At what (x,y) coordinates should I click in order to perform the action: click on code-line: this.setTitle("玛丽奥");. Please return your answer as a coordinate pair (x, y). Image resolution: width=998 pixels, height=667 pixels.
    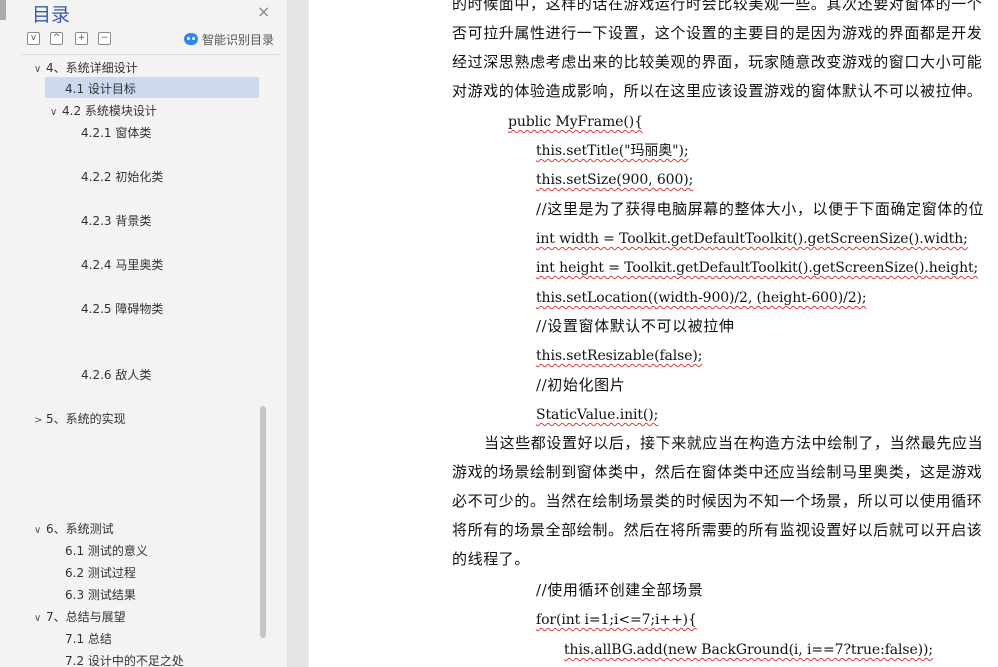
    Looking at the image, I should click on (612, 151).